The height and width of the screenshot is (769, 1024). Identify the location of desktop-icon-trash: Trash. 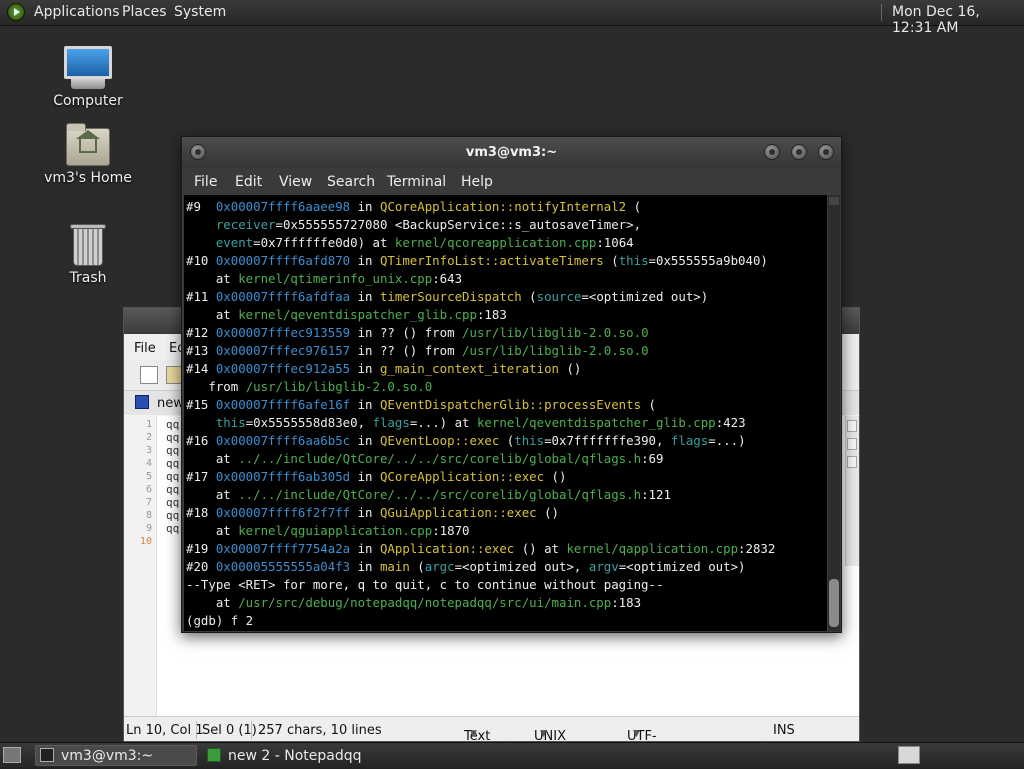
(88, 255).